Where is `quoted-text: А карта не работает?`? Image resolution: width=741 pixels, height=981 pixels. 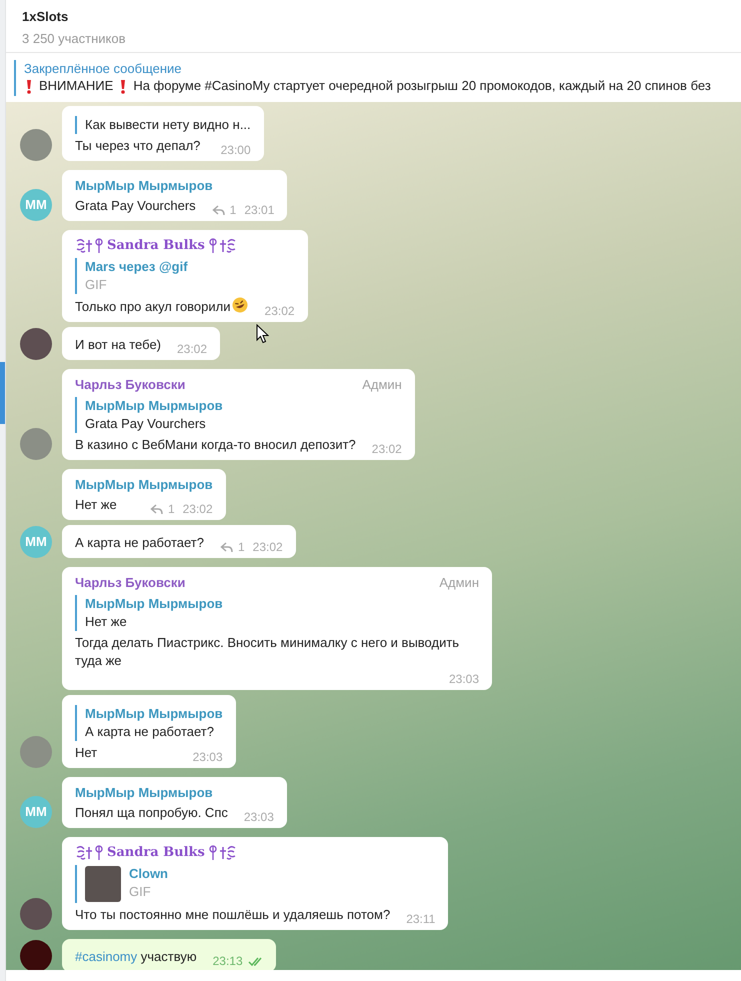 quoted-text: А карта не работает? is located at coordinates (150, 732).